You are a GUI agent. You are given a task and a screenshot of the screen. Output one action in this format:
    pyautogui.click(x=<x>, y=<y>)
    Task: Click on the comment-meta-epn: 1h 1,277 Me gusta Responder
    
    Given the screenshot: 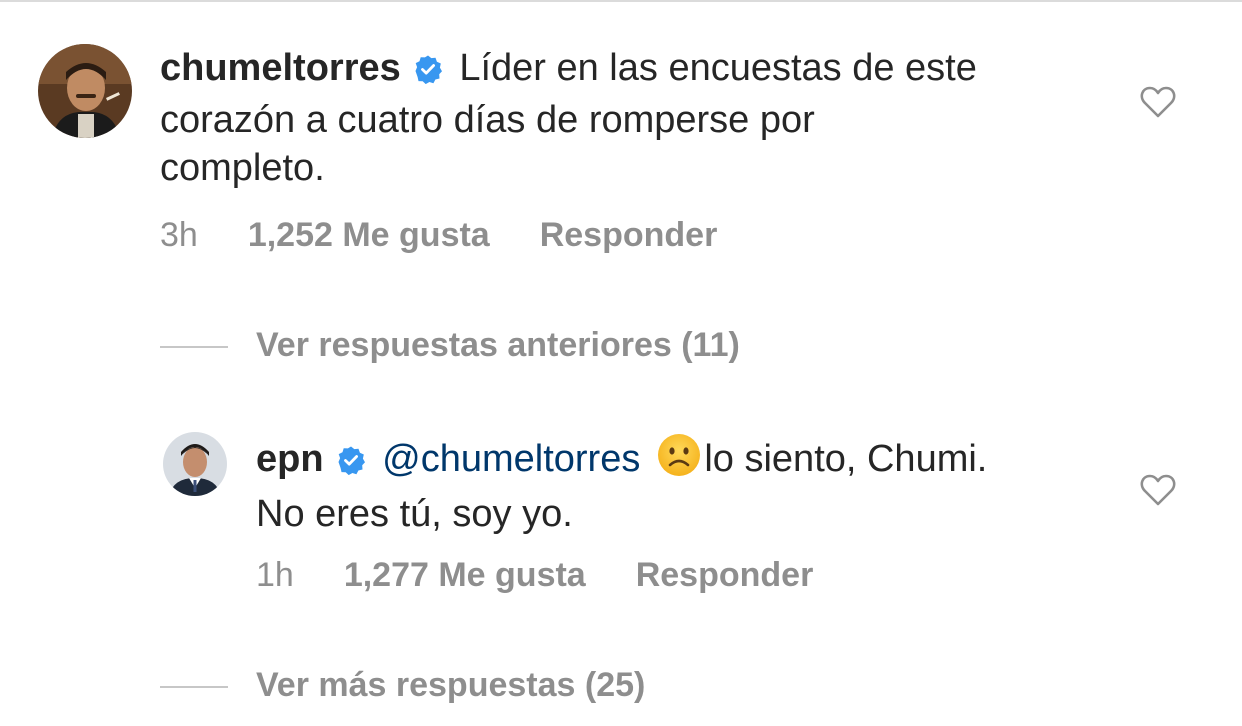 What is the action you would take?
    pyautogui.click(x=534, y=575)
    